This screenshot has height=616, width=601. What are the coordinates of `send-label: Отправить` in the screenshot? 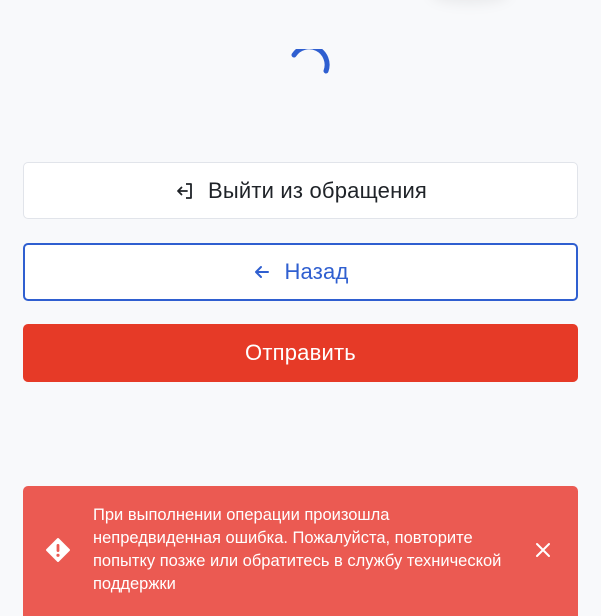 It's located at (300, 352).